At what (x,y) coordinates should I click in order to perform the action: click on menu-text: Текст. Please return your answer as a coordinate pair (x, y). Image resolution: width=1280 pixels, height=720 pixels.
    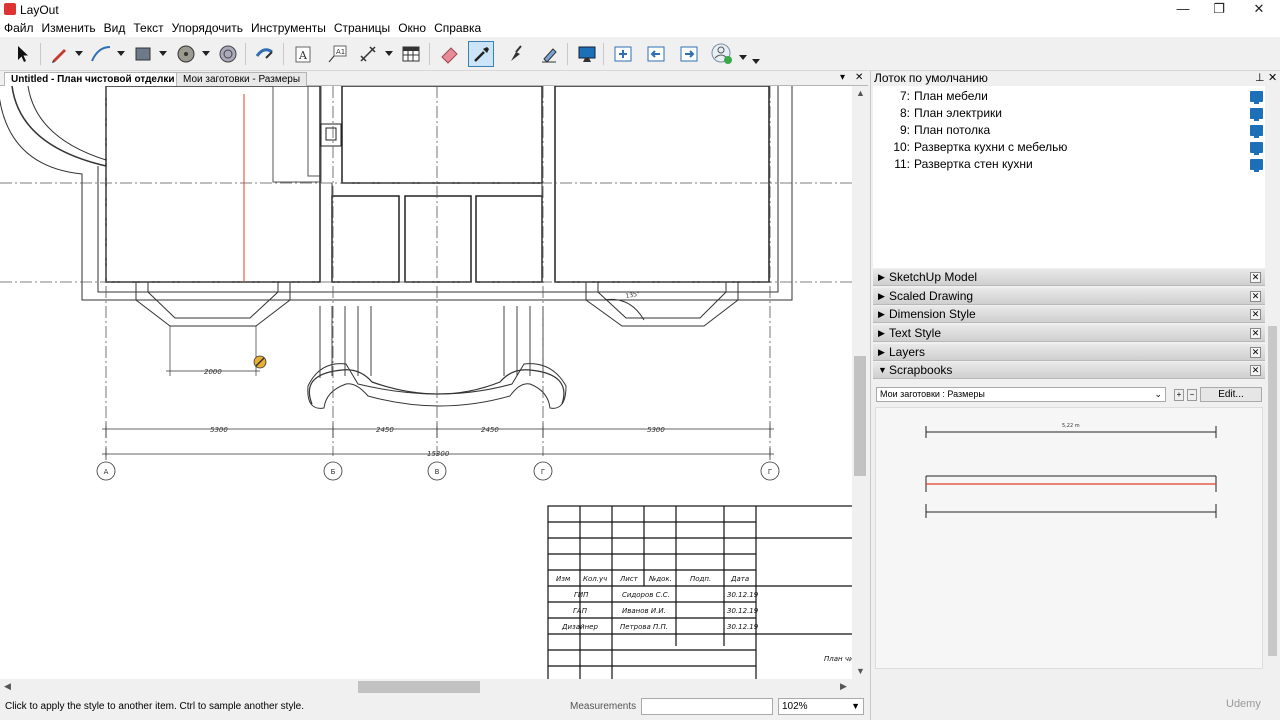
    Looking at the image, I should click on (148, 28).